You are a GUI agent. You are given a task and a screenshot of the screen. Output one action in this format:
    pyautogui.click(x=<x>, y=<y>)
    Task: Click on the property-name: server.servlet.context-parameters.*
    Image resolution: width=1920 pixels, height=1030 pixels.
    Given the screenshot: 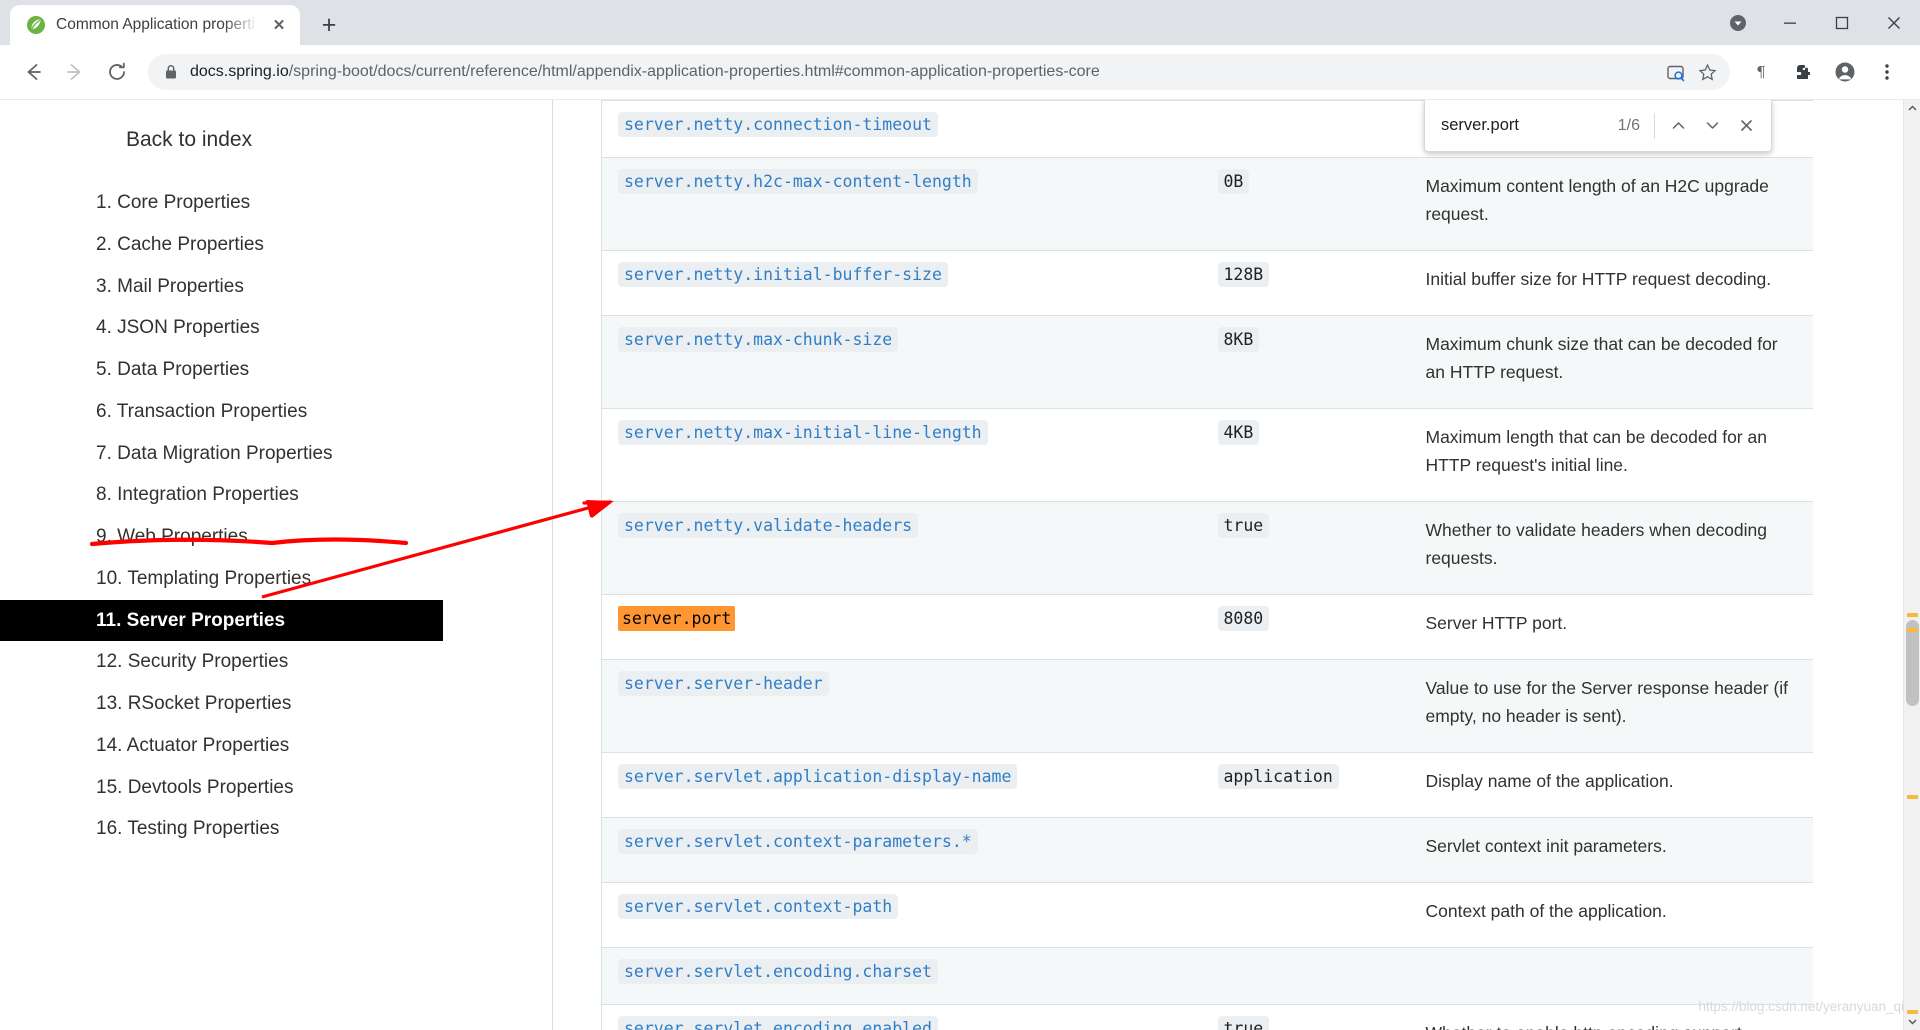 What is the action you would take?
    pyautogui.click(x=798, y=841)
    